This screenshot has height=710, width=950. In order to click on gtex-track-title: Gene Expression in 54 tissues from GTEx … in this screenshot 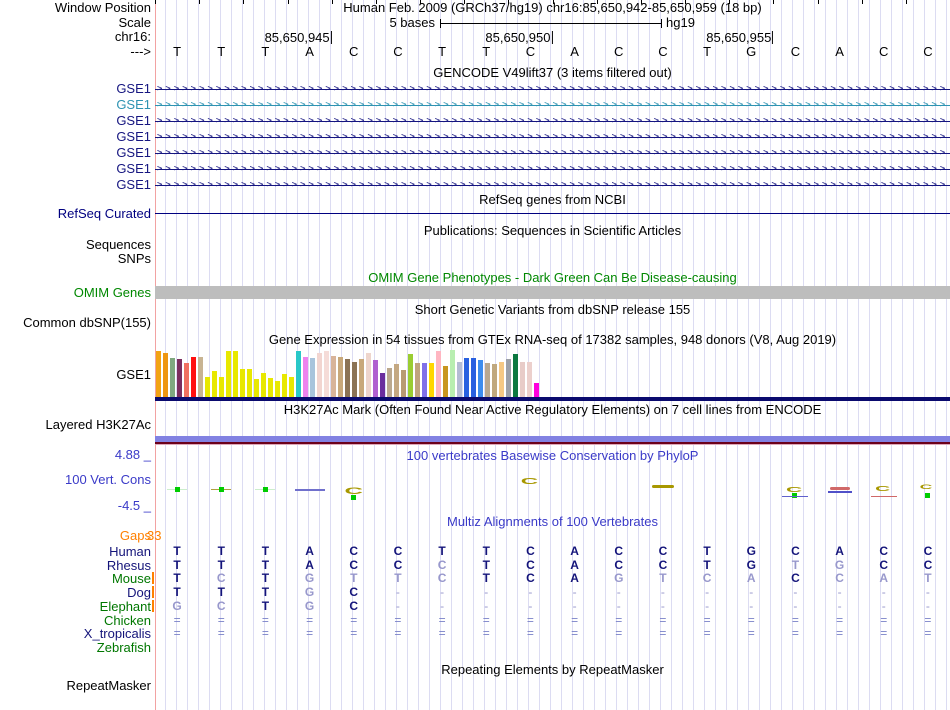, I will do `click(552, 340)`.